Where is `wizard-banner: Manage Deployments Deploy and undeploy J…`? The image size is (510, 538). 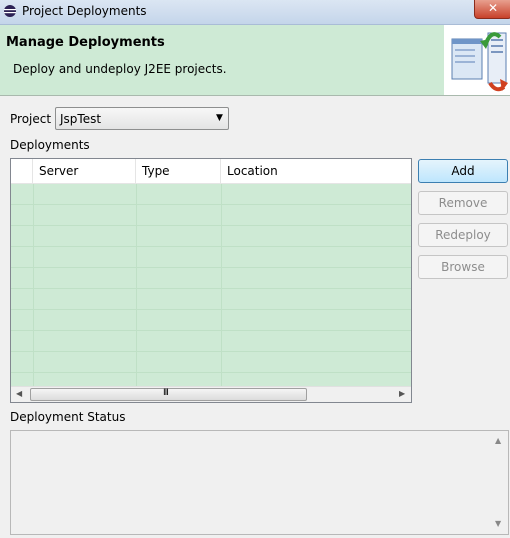 wizard-banner: Manage Deployments Deploy and undeploy J… is located at coordinates (255, 60).